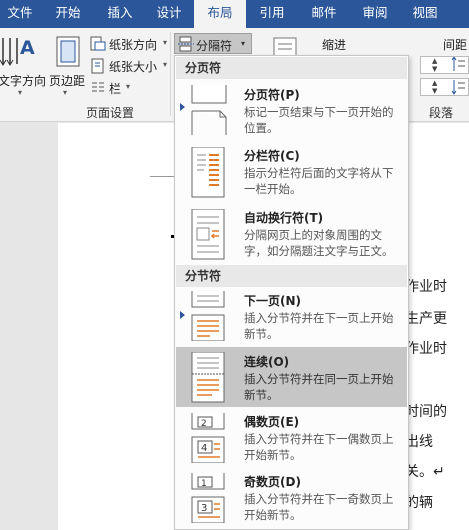 The image size is (469, 530). I want to click on menu-item-description: 插入分节符并在下一页上开始新节。, so click(319, 326).